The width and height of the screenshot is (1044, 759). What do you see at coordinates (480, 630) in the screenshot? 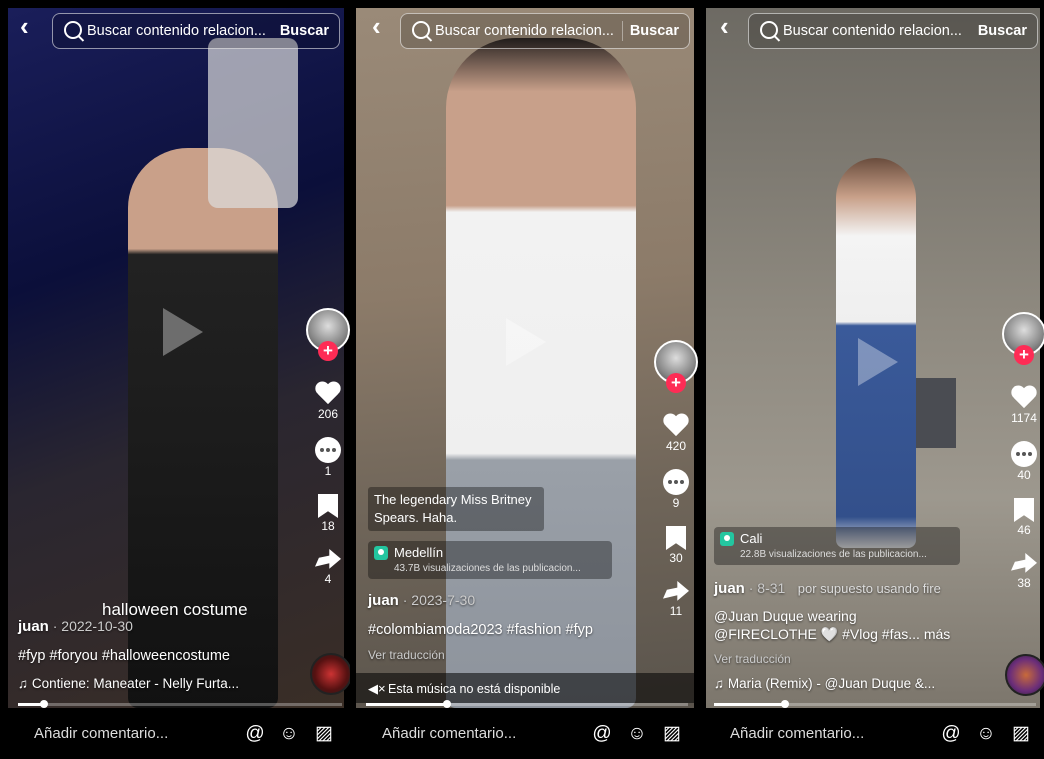
I see `hashtags: #colombiamoda2023 #fashion #fyp` at bounding box center [480, 630].